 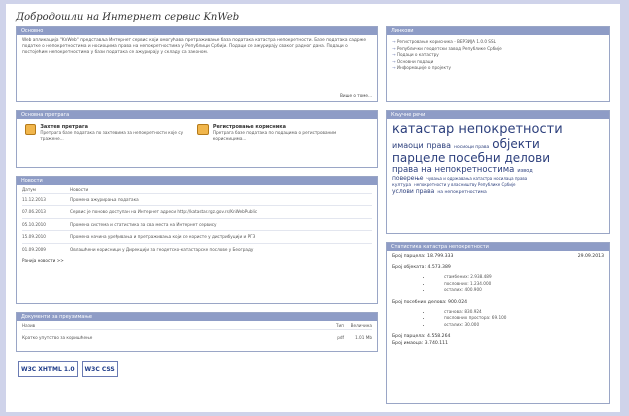 What do you see at coordinates (197, 338) in the screenshot?
I see `table-row: Кратко упутство за коришћење pdf 1.01 Mb` at bounding box center [197, 338].